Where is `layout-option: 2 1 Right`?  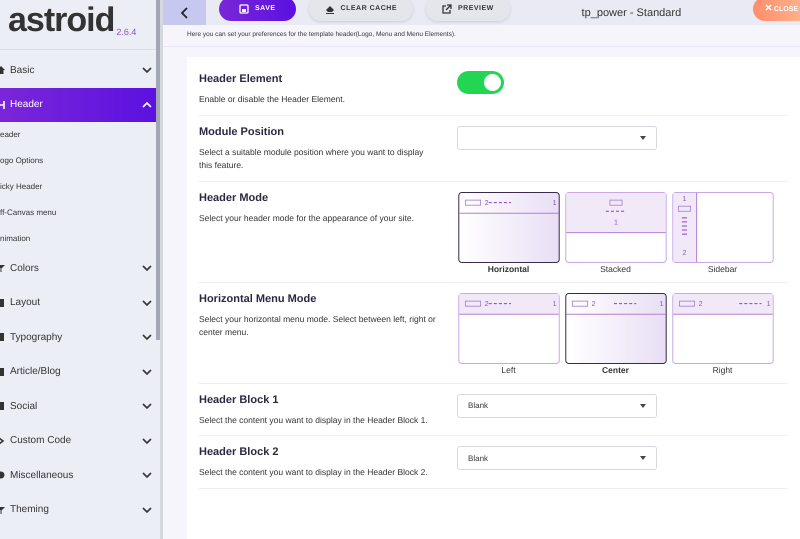
layout-option: 2 1 Right is located at coordinates (722, 333).